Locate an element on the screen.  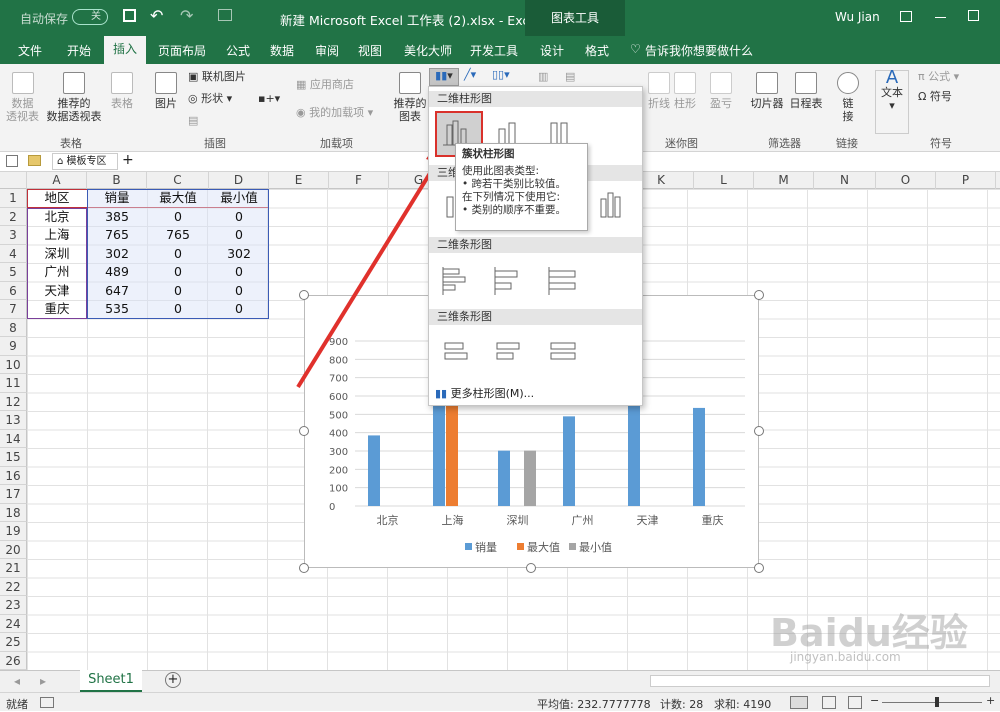
row-header: 10 is located at coordinates (13, 364).